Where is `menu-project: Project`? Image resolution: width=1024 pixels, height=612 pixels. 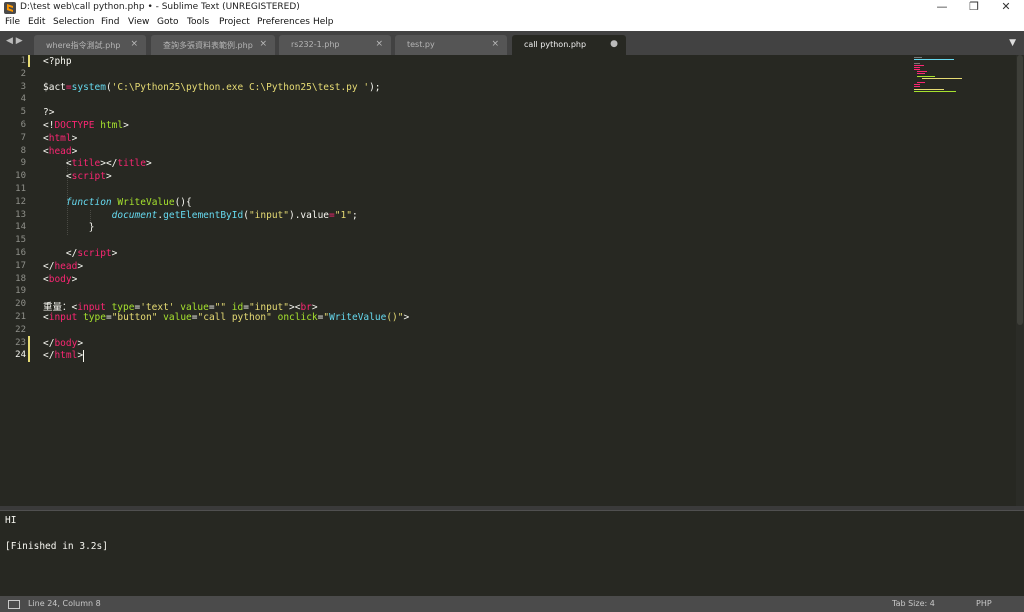
menu-project: Project is located at coordinates (234, 22).